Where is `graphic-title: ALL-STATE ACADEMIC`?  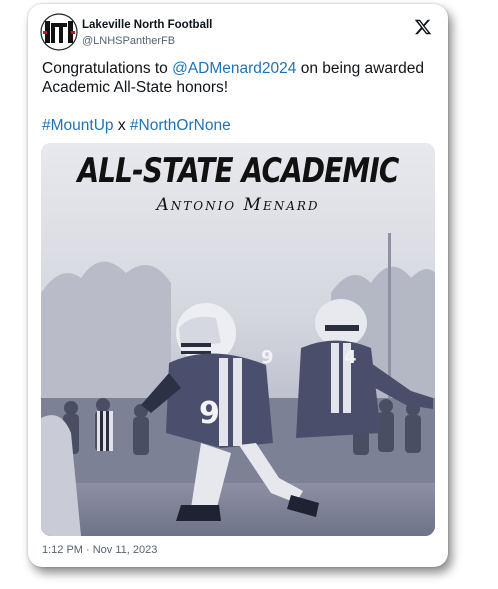 graphic-title: ALL-STATE ACADEMIC is located at coordinates (238, 171).